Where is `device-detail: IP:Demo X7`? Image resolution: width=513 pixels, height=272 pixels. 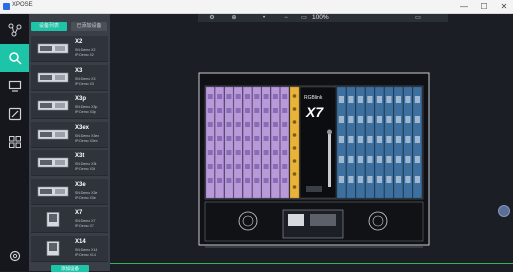 device-detail: IP:Demo X7 is located at coordinates (84, 226).